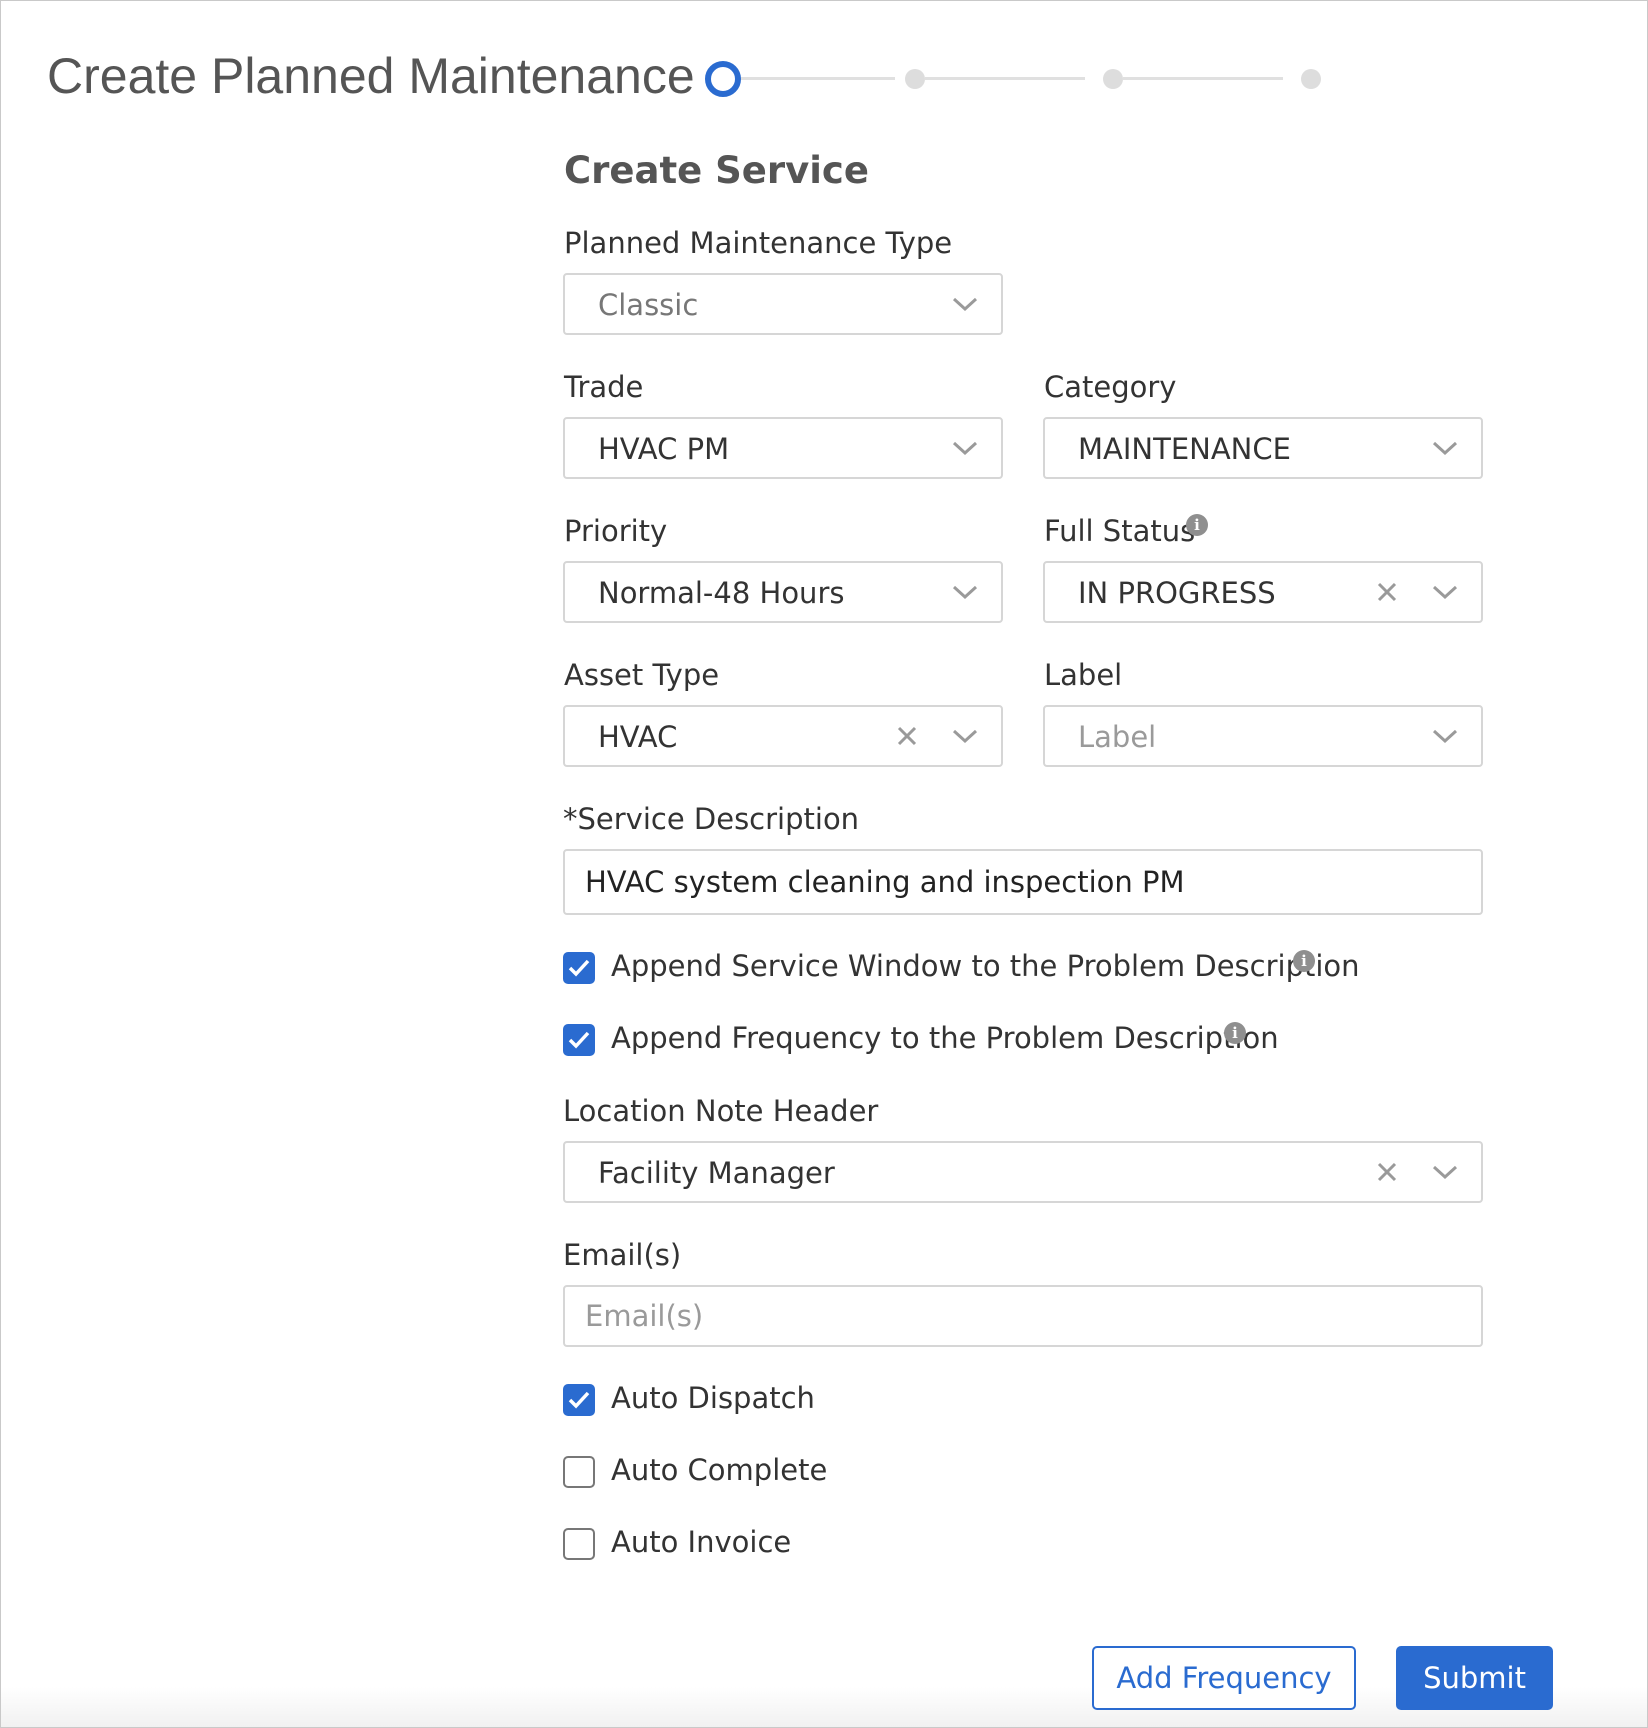  I want to click on trade-value: HVAC PM, so click(664, 449).